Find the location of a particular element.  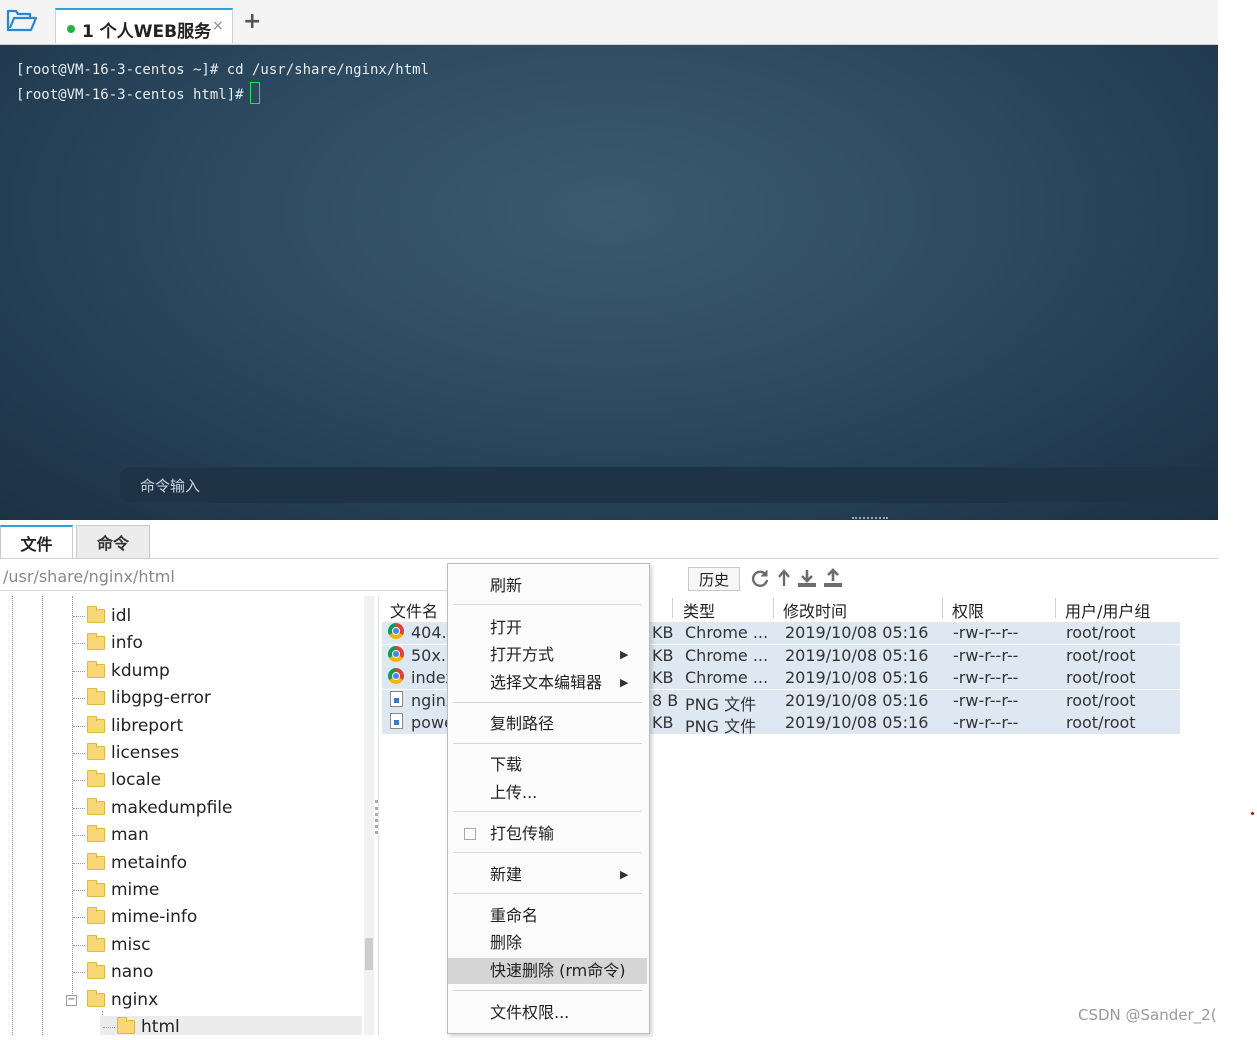

download-icon is located at coordinates (807, 578).